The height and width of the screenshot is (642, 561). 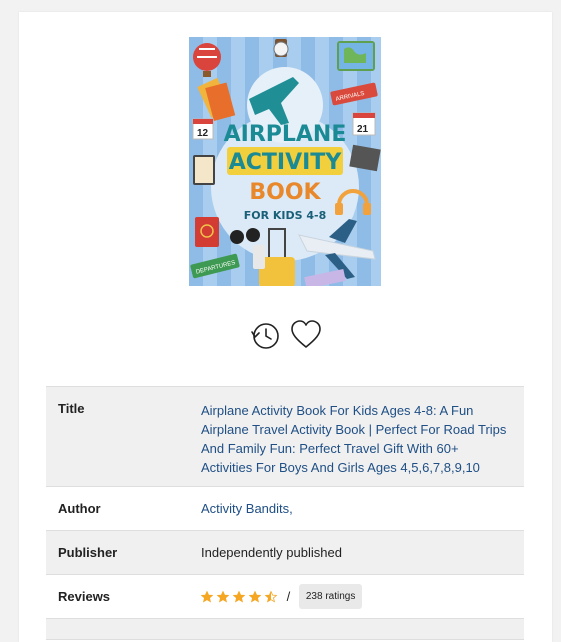 What do you see at coordinates (88, 552) in the screenshot?
I see `publisher-label: Publisher` at bounding box center [88, 552].